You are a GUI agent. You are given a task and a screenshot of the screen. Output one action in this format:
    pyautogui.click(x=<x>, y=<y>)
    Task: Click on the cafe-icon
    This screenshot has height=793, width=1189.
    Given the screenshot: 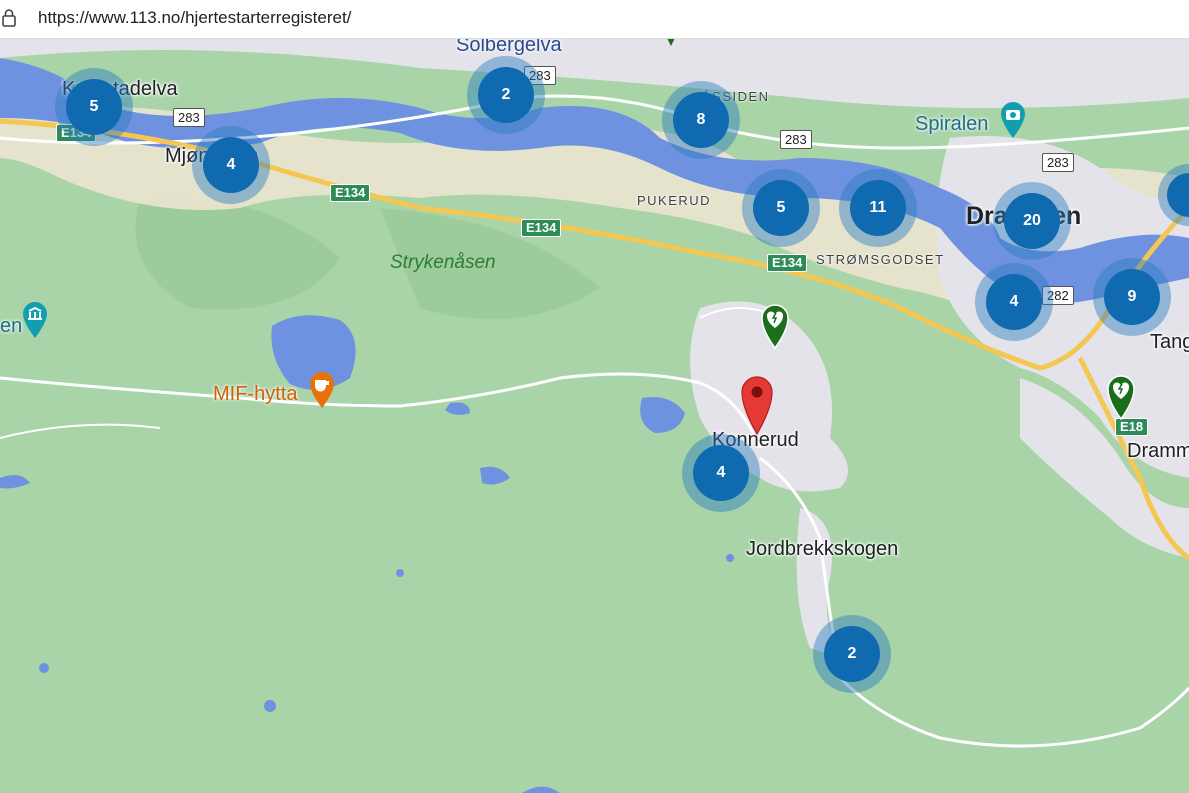 What is the action you would take?
    pyautogui.click(x=322, y=390)
    